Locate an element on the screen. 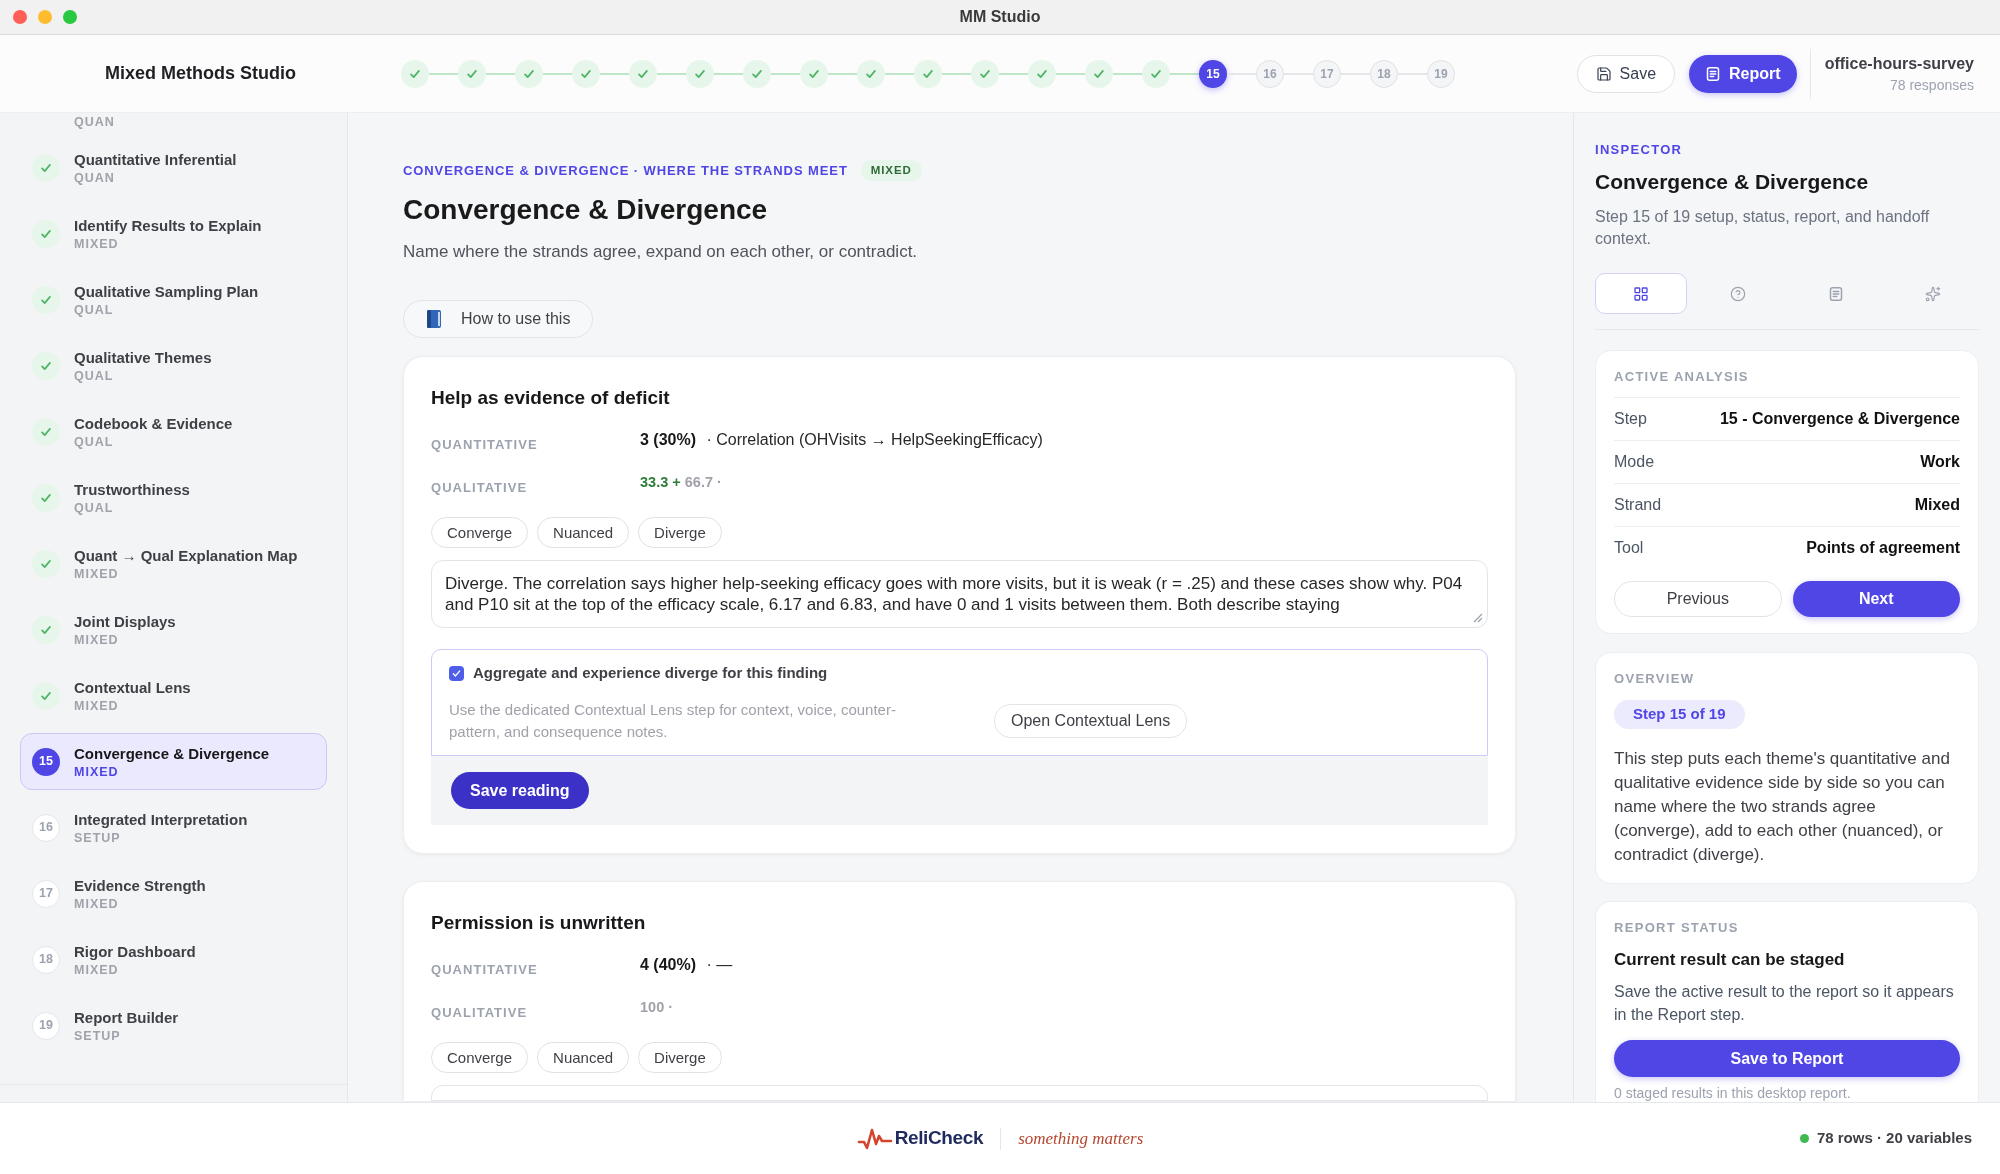  brand-tagline: something matters is located at coordinates (1081, 1138).